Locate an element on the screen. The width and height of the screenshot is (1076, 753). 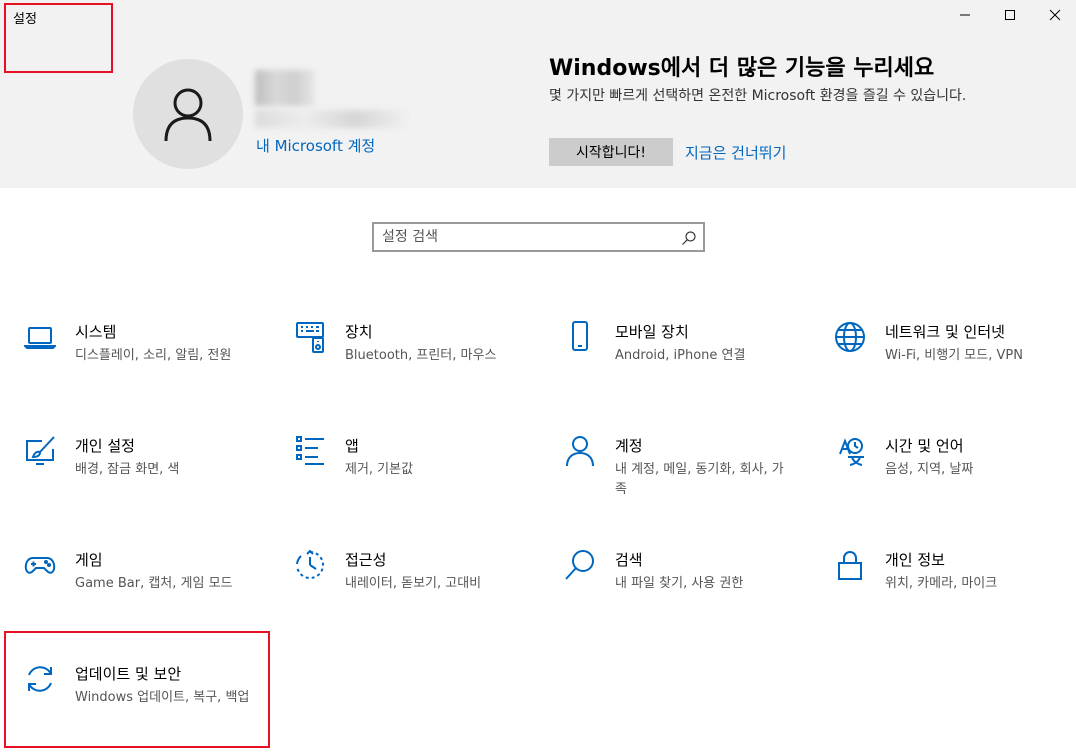
close-button is located at coordinates (1054, 15).